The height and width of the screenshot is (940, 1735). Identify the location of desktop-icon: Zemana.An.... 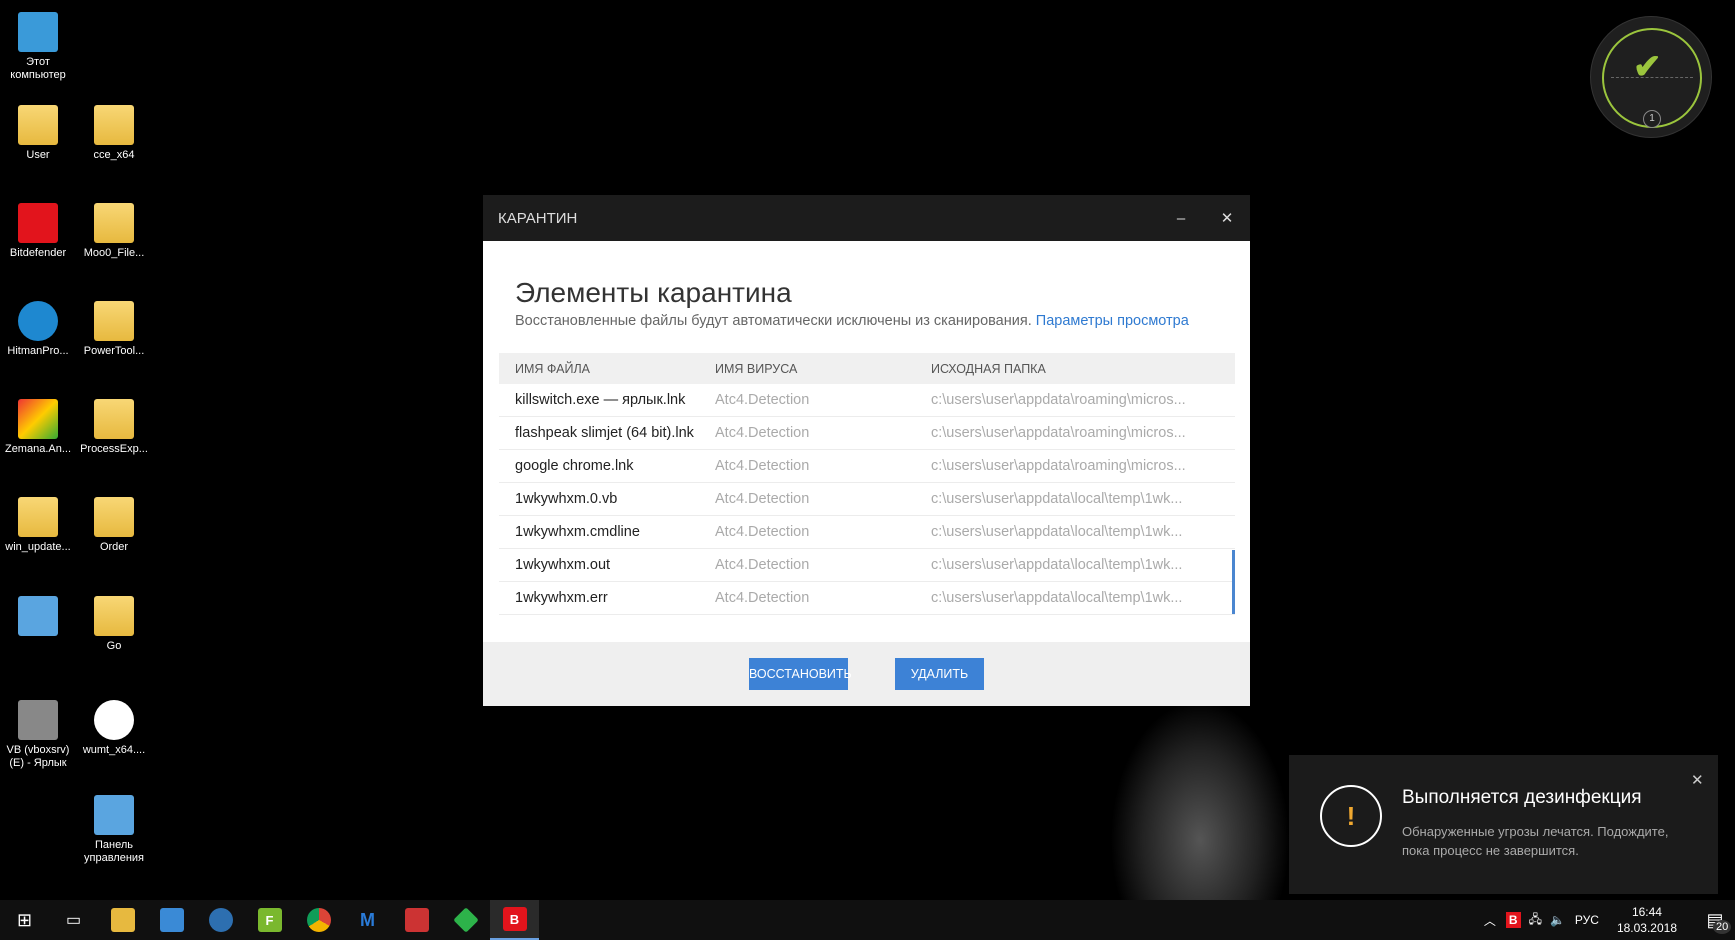
(38, 427).